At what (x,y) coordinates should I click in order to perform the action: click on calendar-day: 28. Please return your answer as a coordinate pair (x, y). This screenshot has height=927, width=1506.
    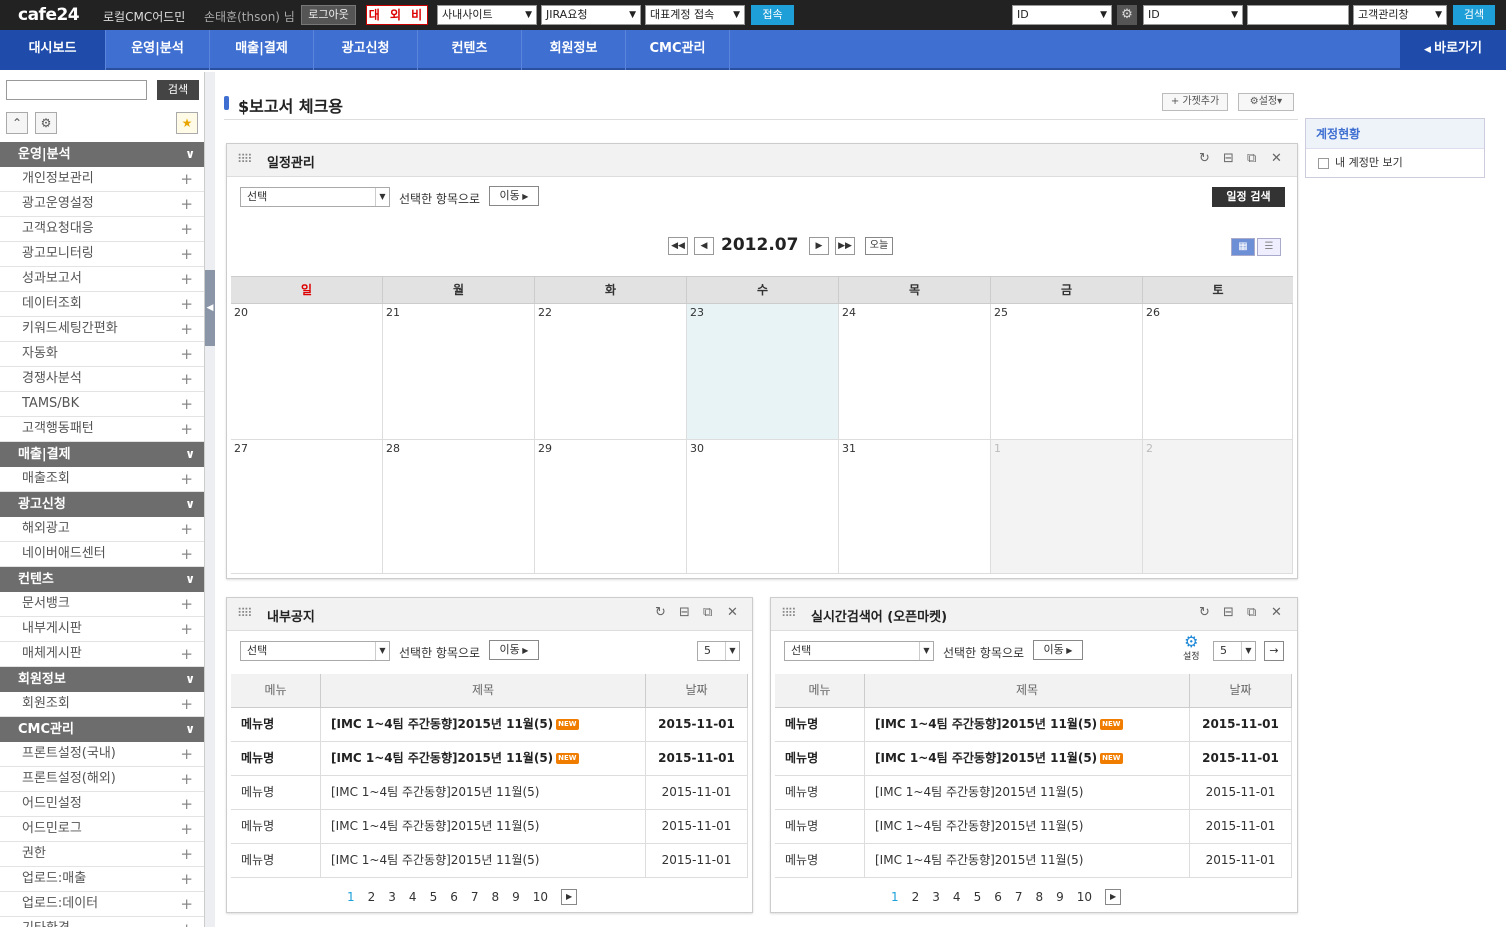
    Looking at the image, I should click on (459, 507).